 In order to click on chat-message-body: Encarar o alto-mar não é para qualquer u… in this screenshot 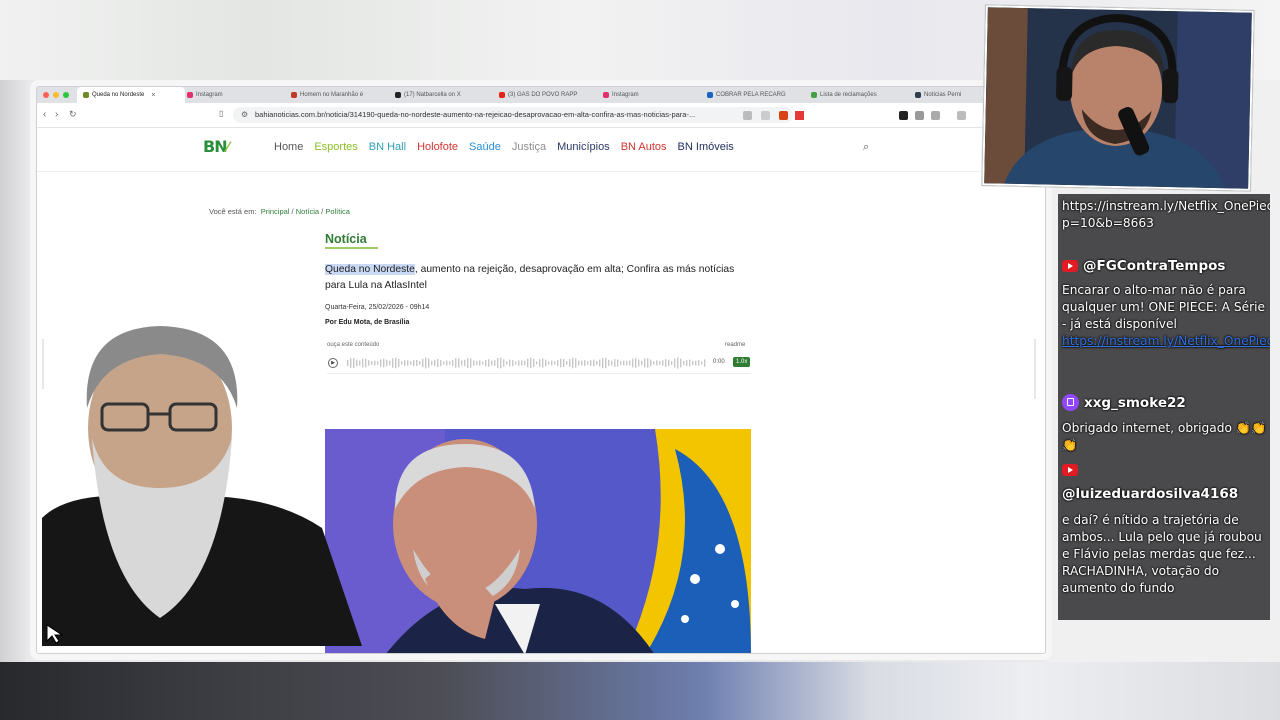, I will do `click(1163, 307)`.